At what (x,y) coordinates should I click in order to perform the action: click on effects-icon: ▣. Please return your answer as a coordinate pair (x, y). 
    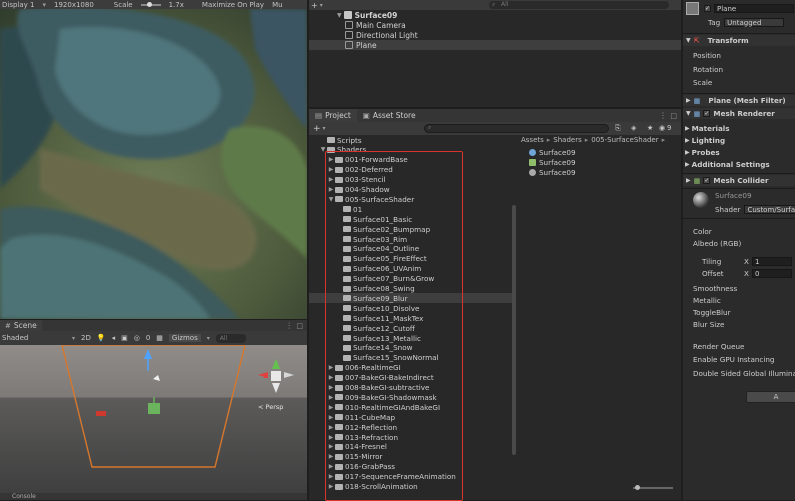
    Looking at the image, I should click on (124, 338).